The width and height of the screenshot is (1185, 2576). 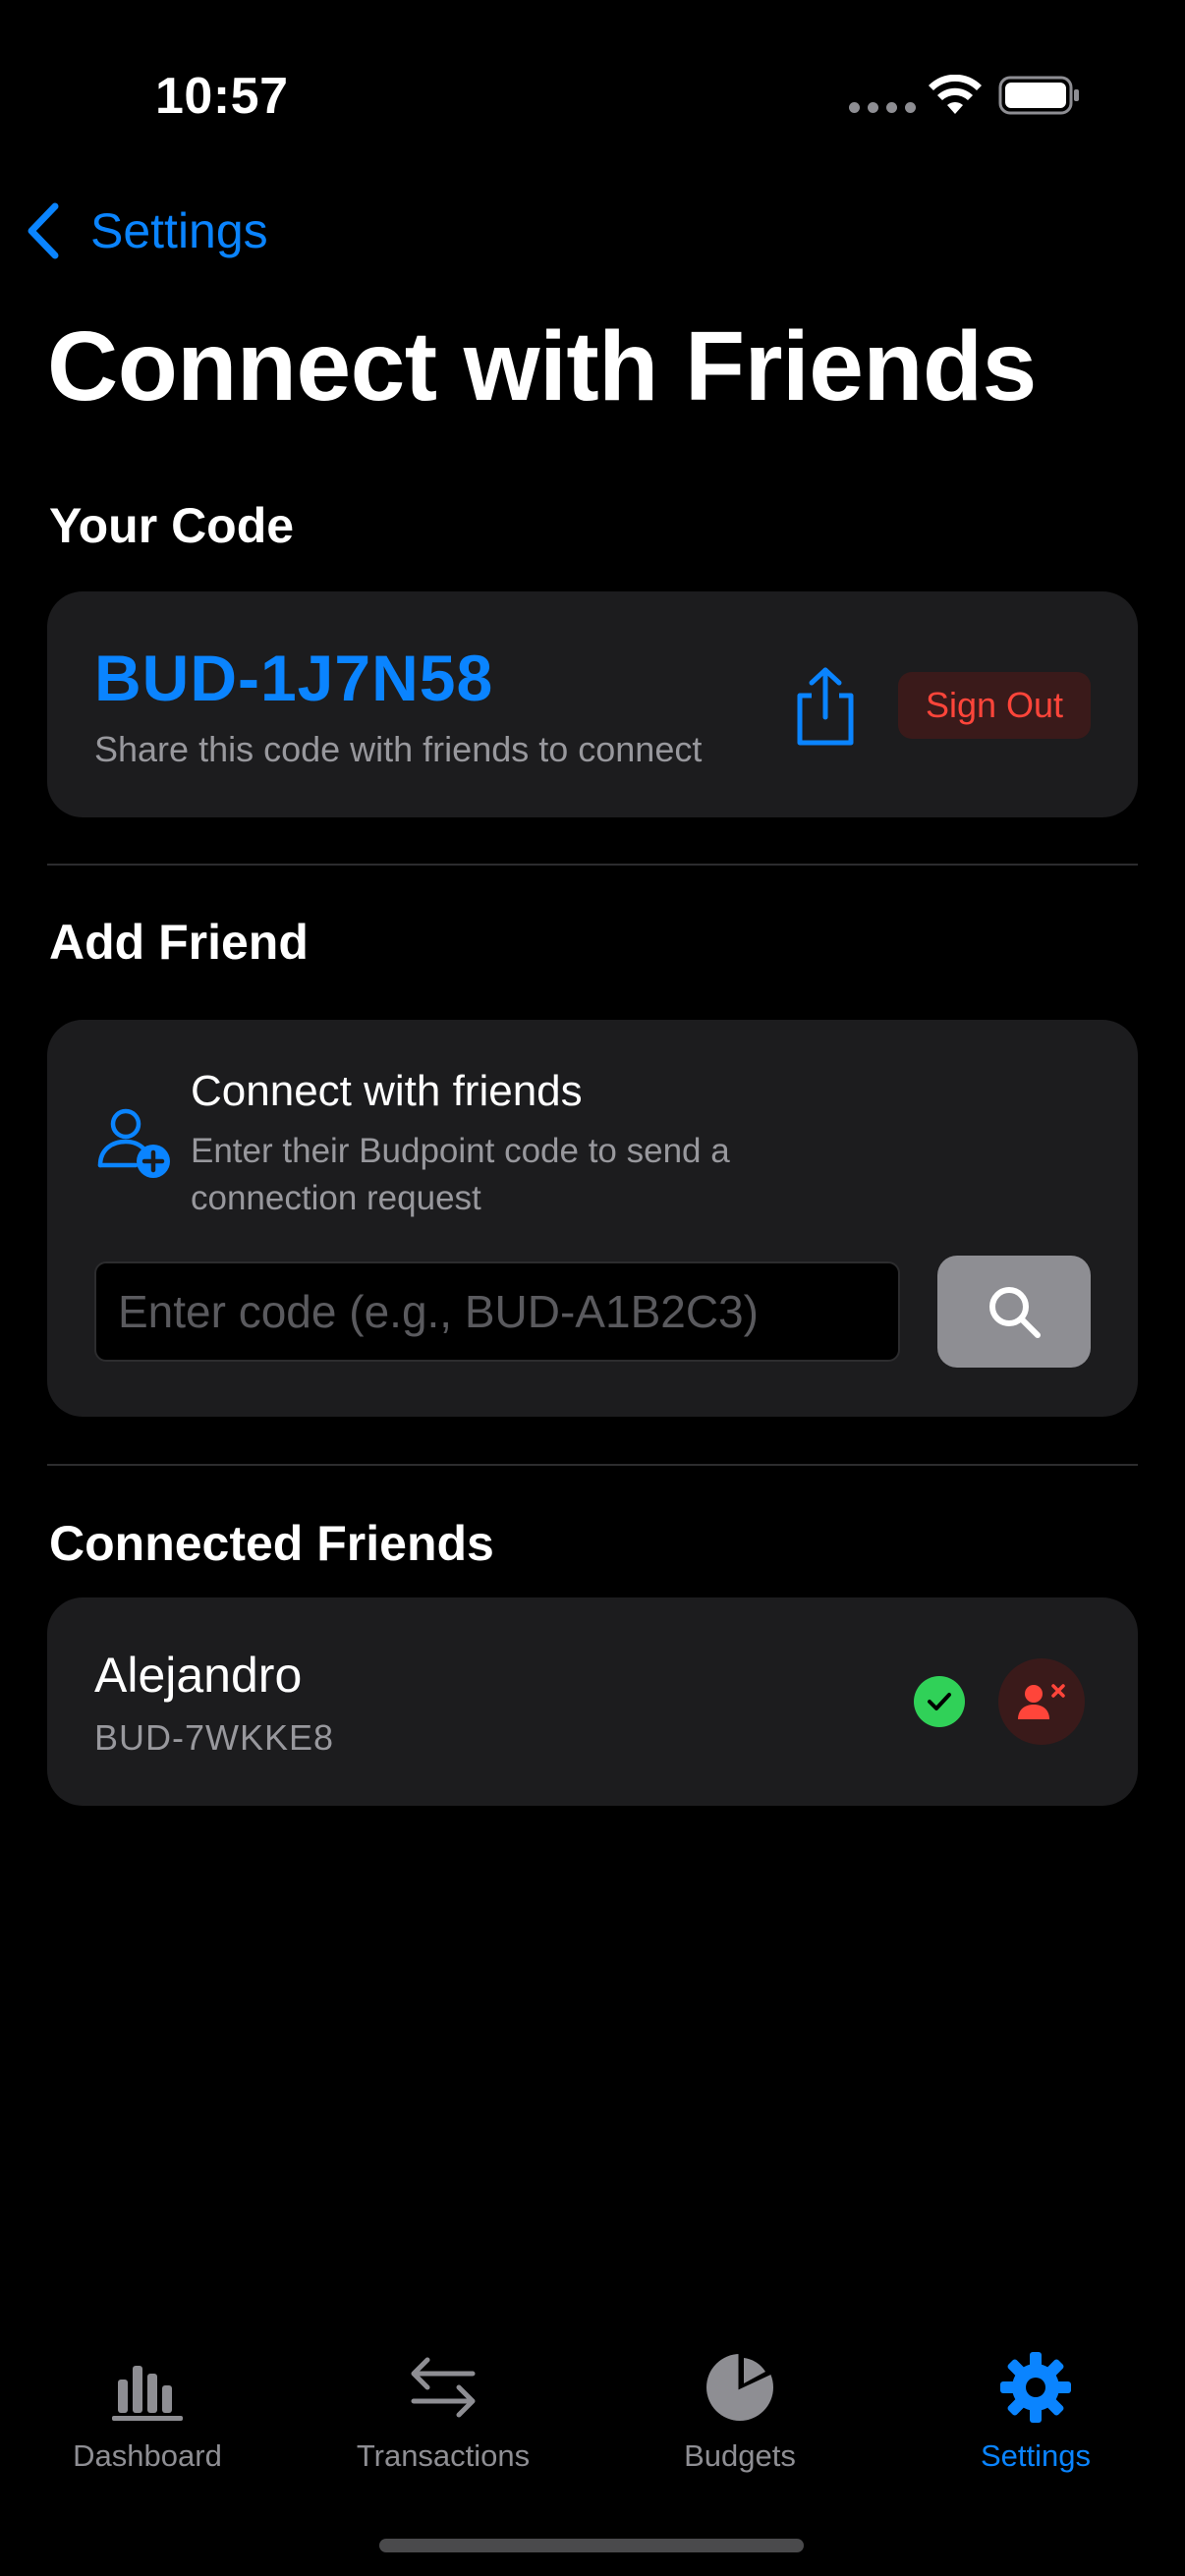 What do you see at coordinates (272, 1543) in the screenshot?
I see `connected-friends-heading: Connected Friends` at bounding box center [272, 1543].